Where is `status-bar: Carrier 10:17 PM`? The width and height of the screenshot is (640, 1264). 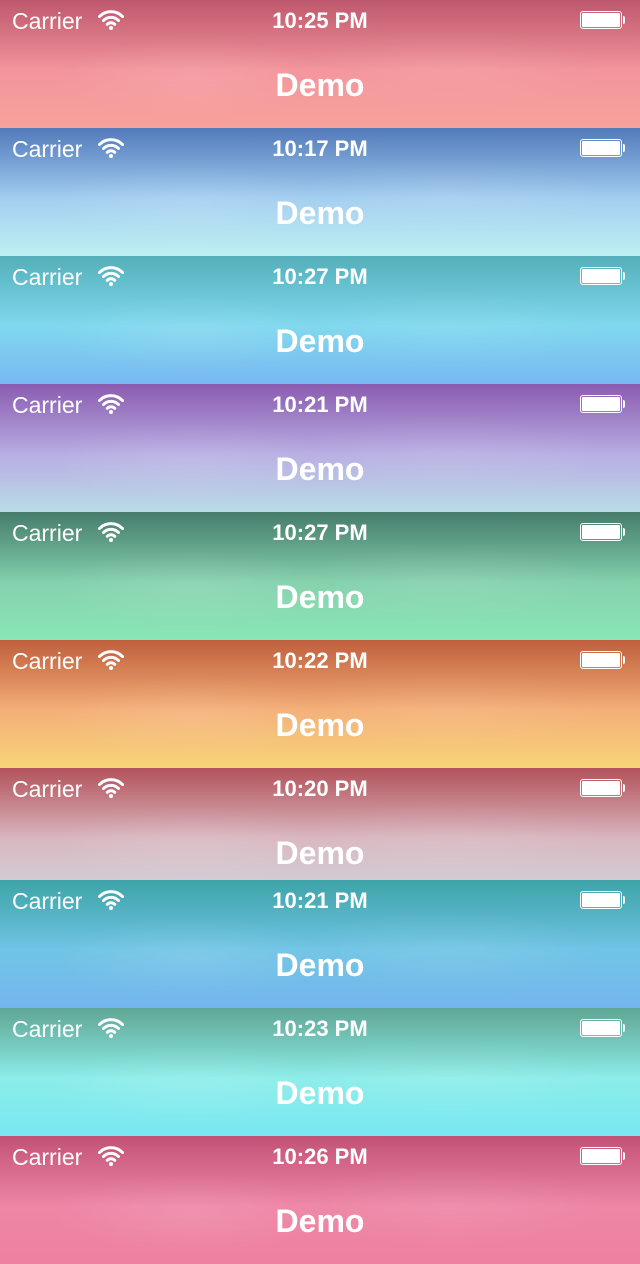 status-bar: Carrier 10:17 PM is located at coordinates (320, 148).